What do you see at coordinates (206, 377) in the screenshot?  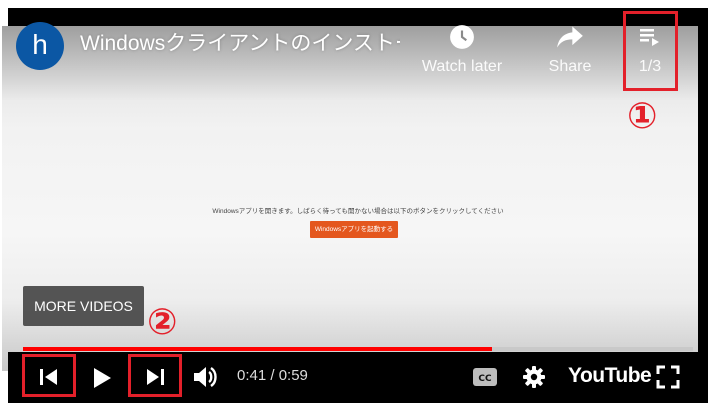 I see `volume-icon` at bounding box center [206, 377].